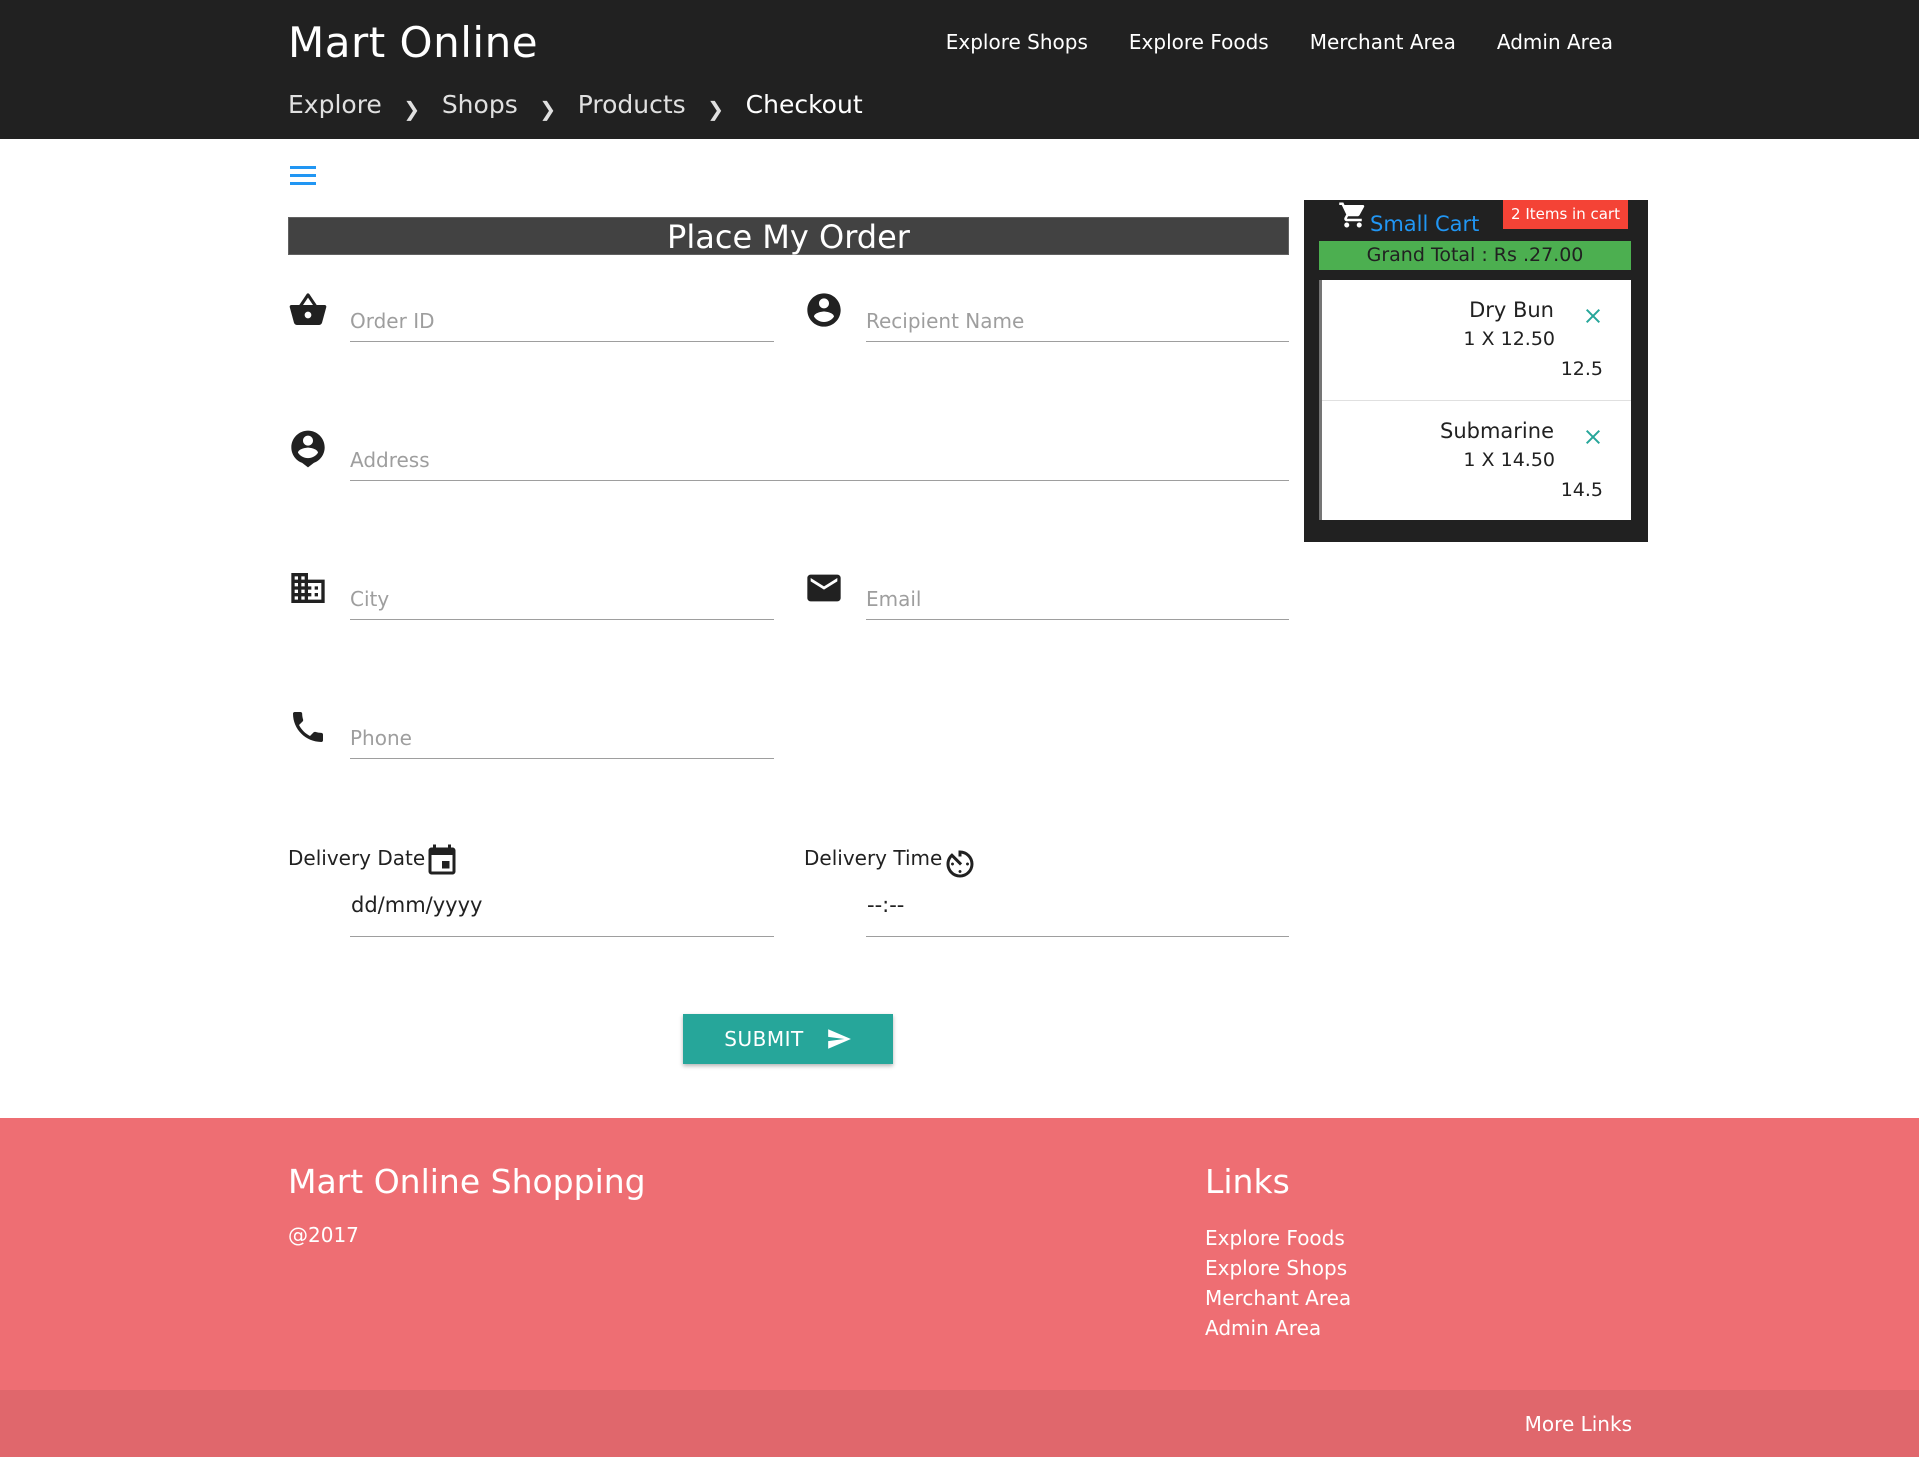 The image size is (1919, 1457). I want to click on delivery-date-input: dd/mm/yyyy, so click(416, 905).